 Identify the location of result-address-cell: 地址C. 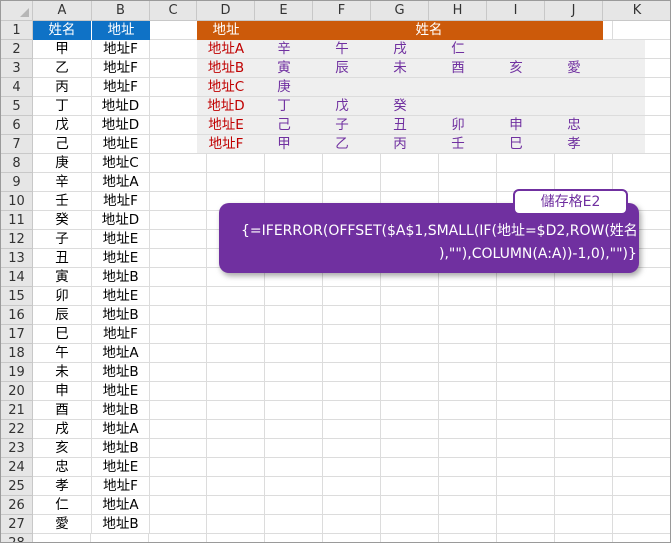
(226, 87).